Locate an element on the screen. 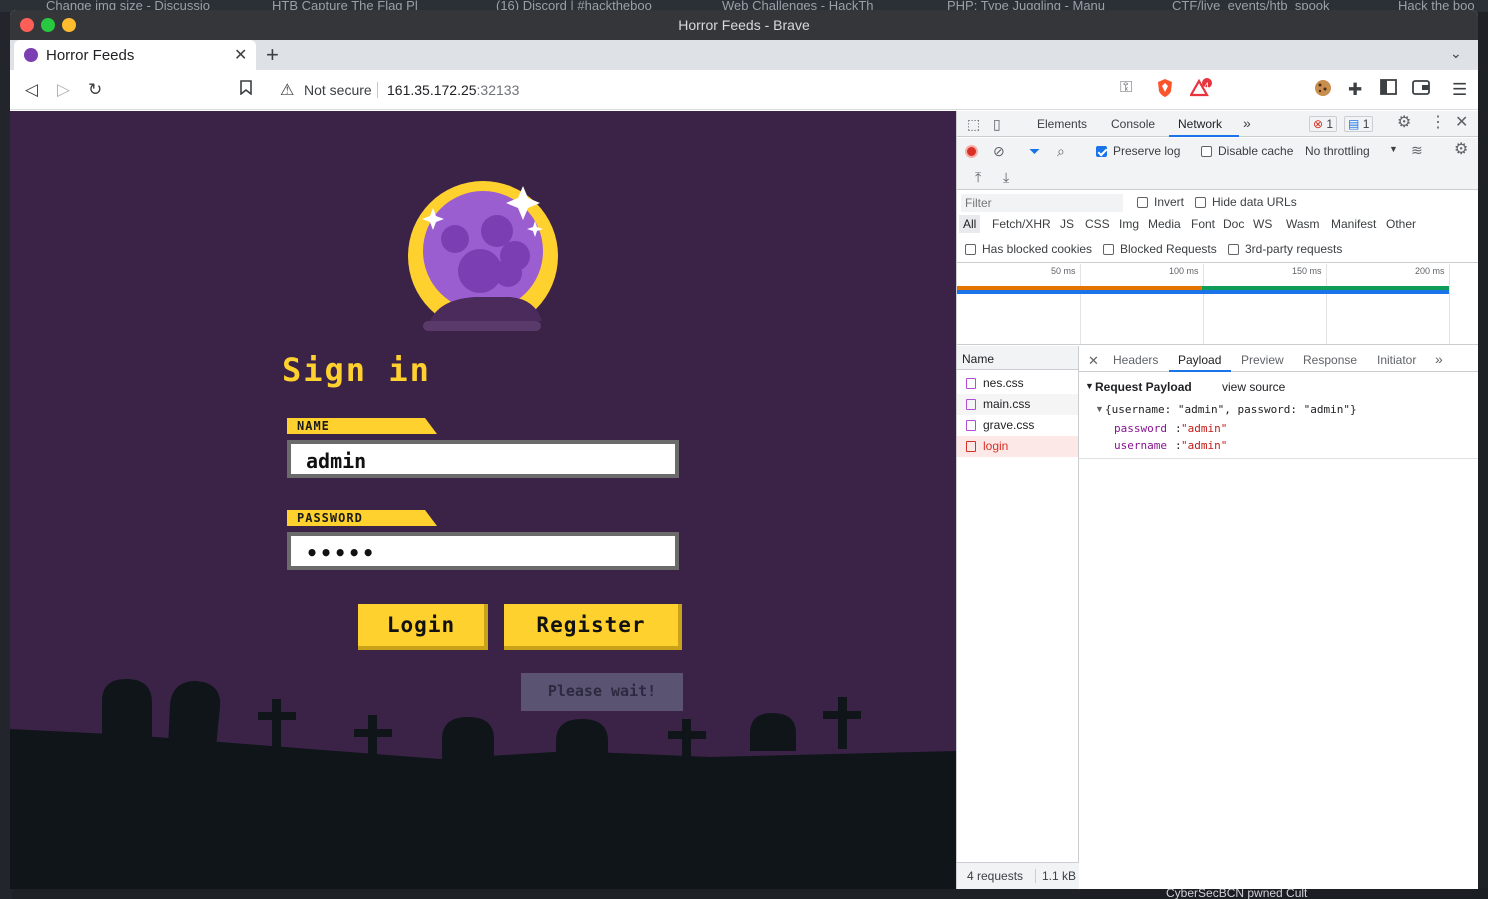 This screenshot has width=1488, height=899. tab-close-icon: ✕ is located at coordinates (240, 55).